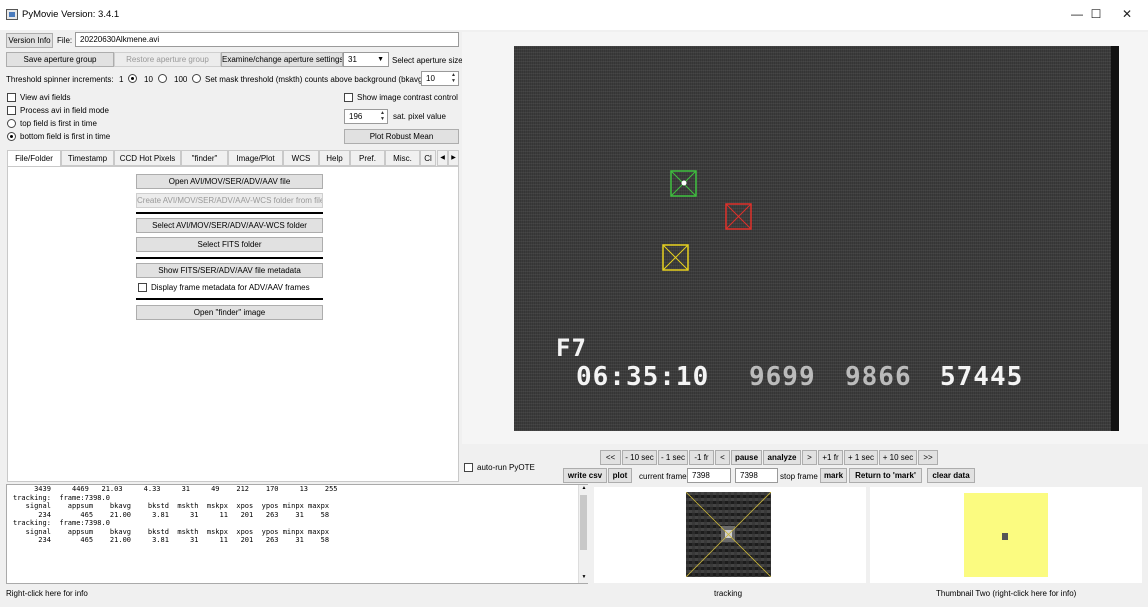  I want to click on window-title: PyMovie Version: 3.4.1, so click(71, 14).